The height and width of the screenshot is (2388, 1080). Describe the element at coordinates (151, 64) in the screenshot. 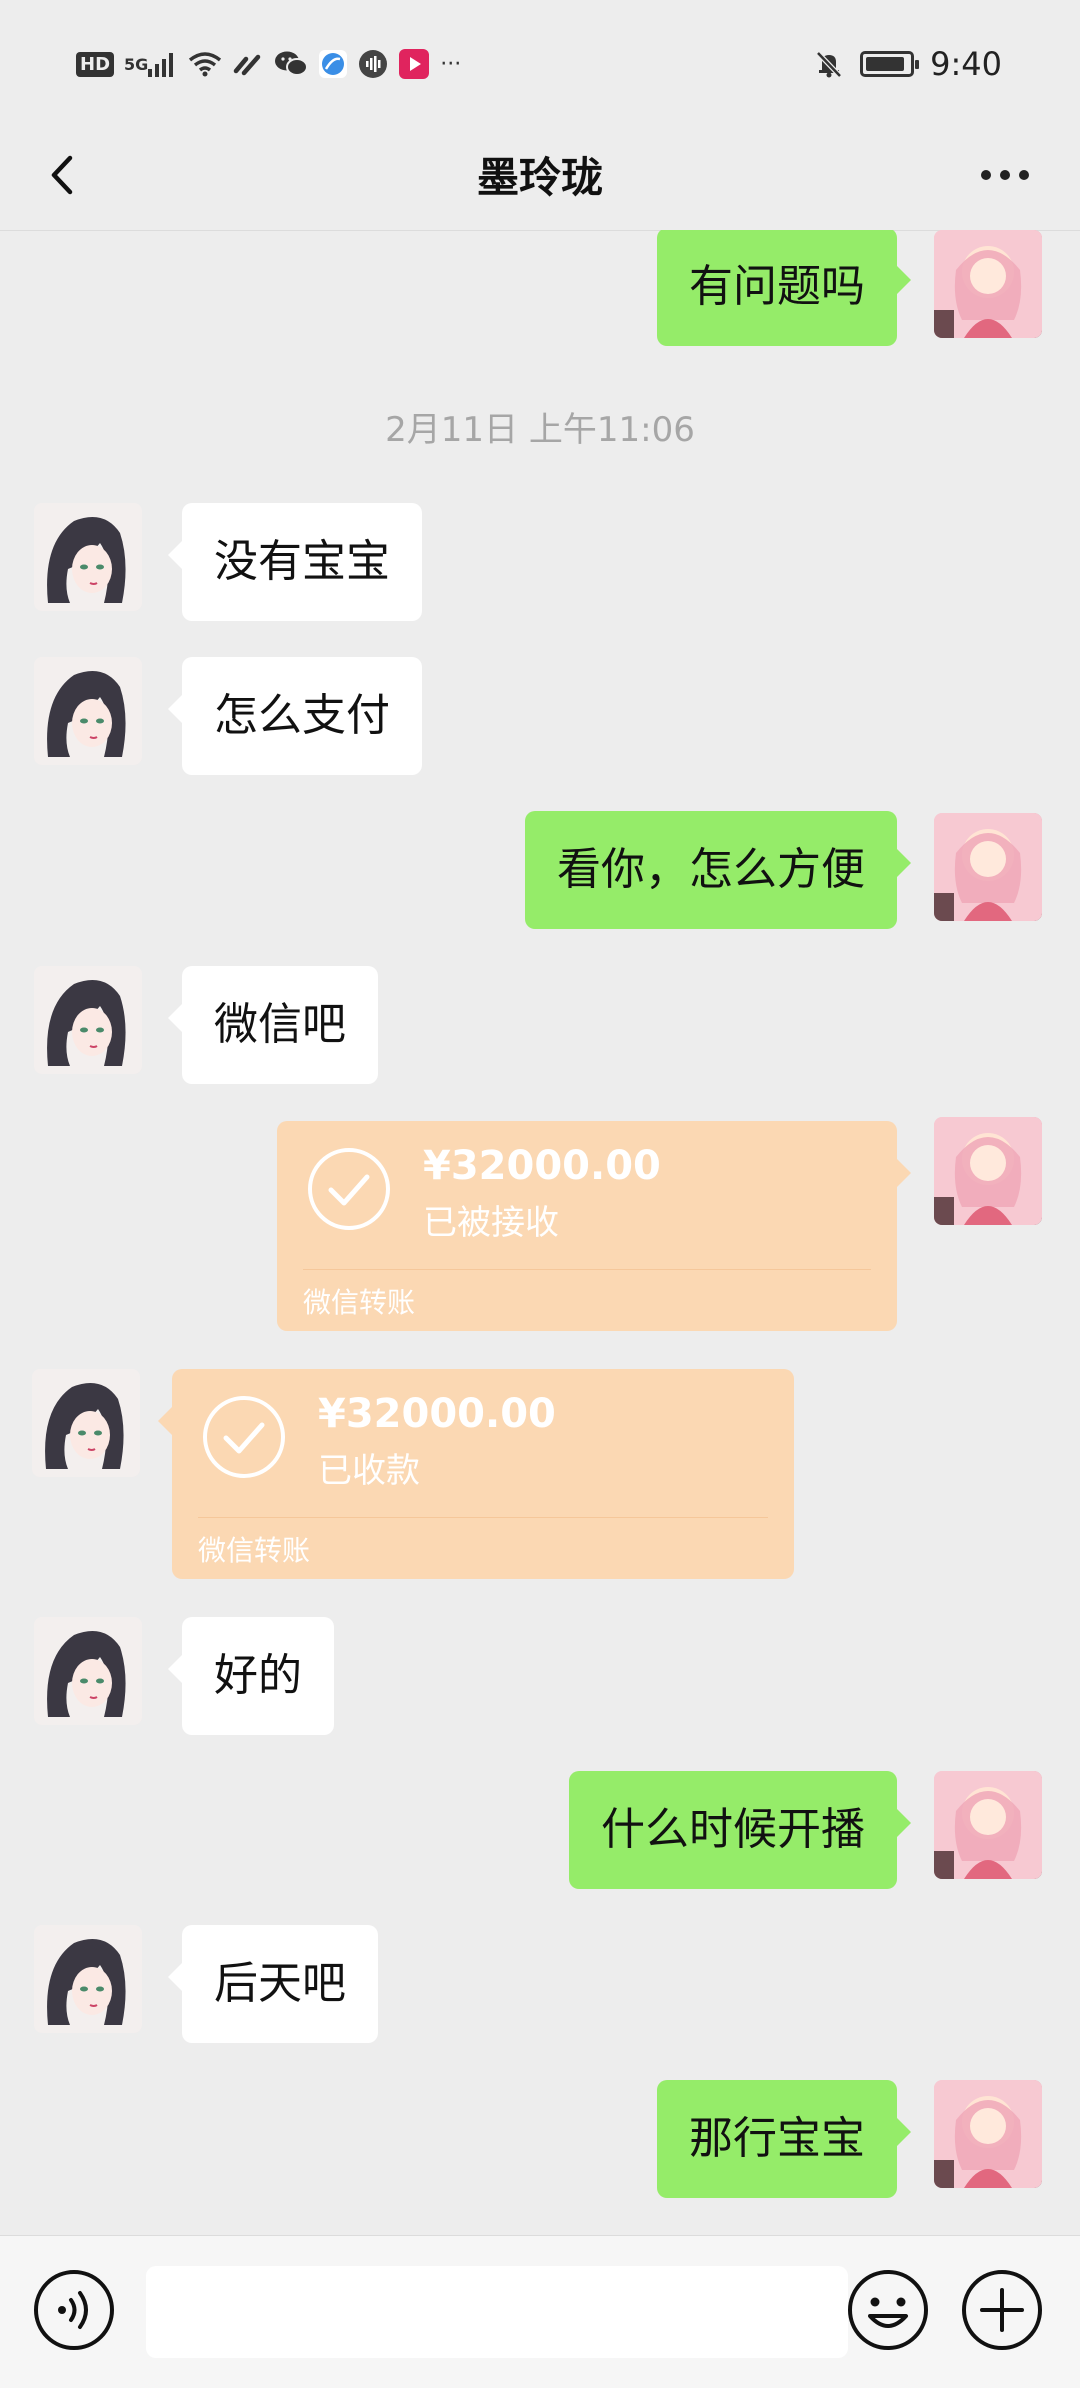

I see `signal-icon: 5G` at that location.